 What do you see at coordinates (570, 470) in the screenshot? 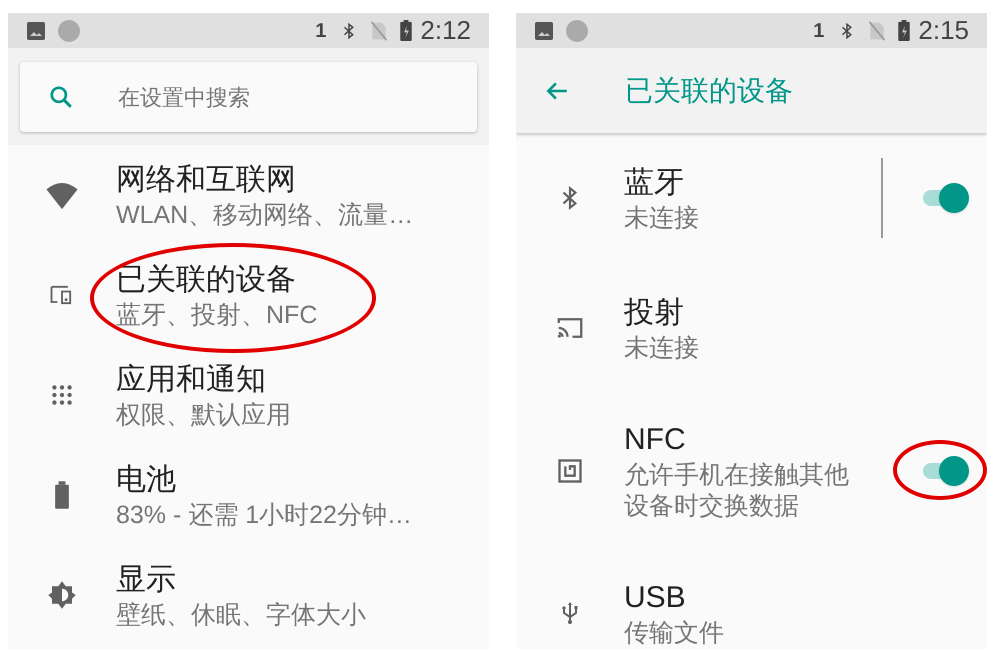
I see `nfc-icon` at bounding box center [570, 470].